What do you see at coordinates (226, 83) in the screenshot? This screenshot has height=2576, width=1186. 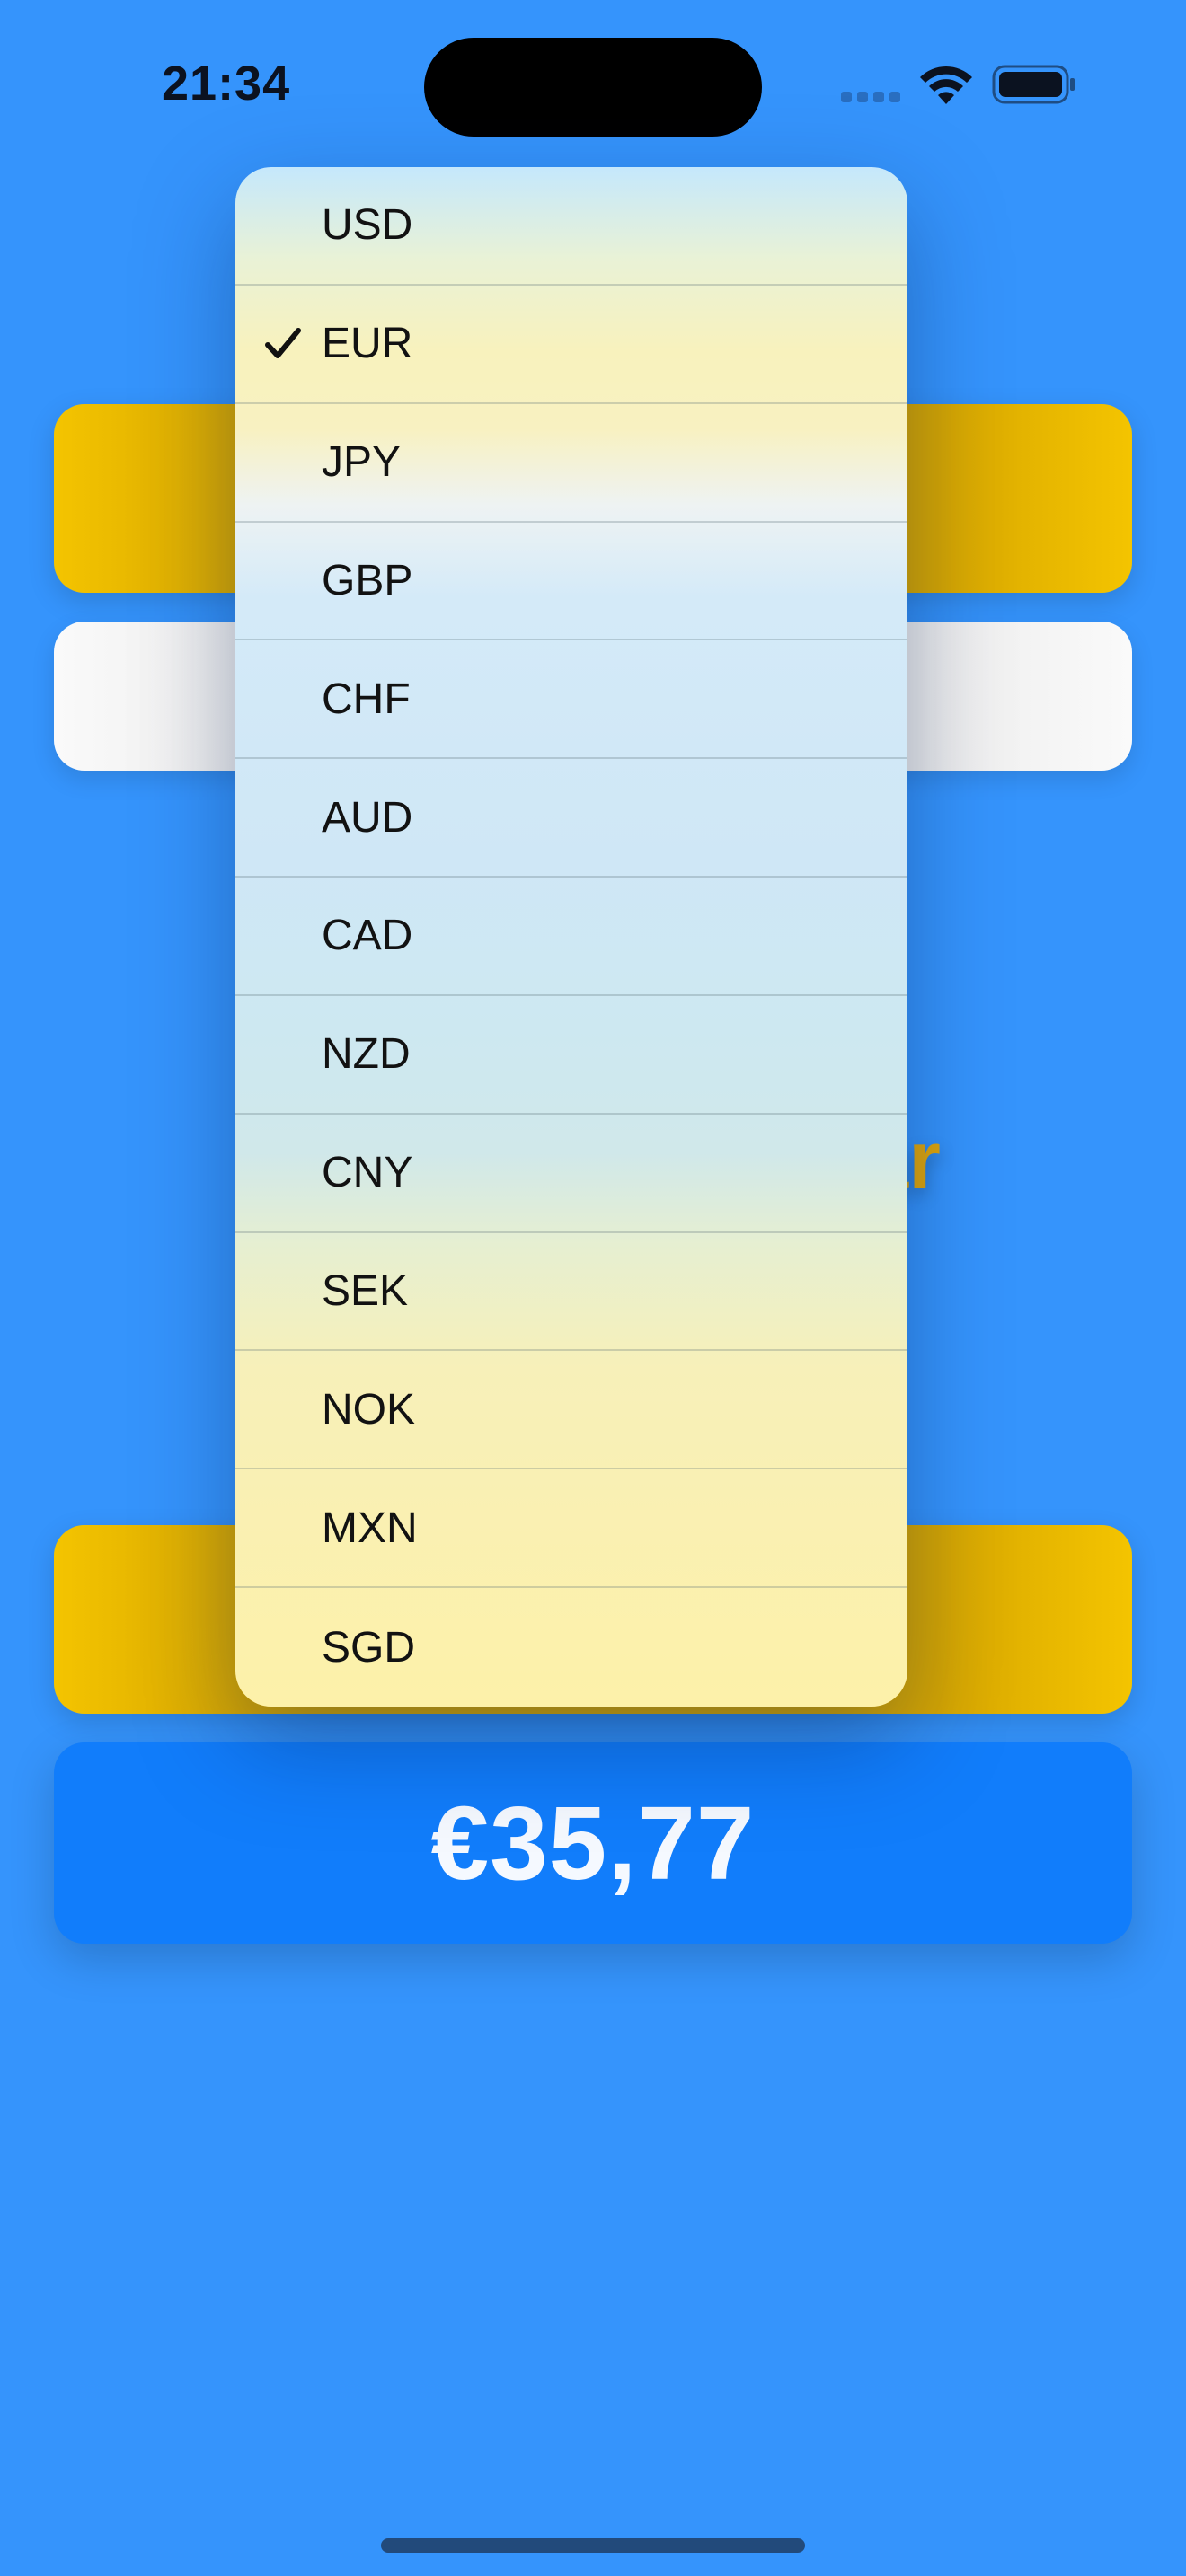 I see `status-time: 21:34` at bounding box center [226, 83].